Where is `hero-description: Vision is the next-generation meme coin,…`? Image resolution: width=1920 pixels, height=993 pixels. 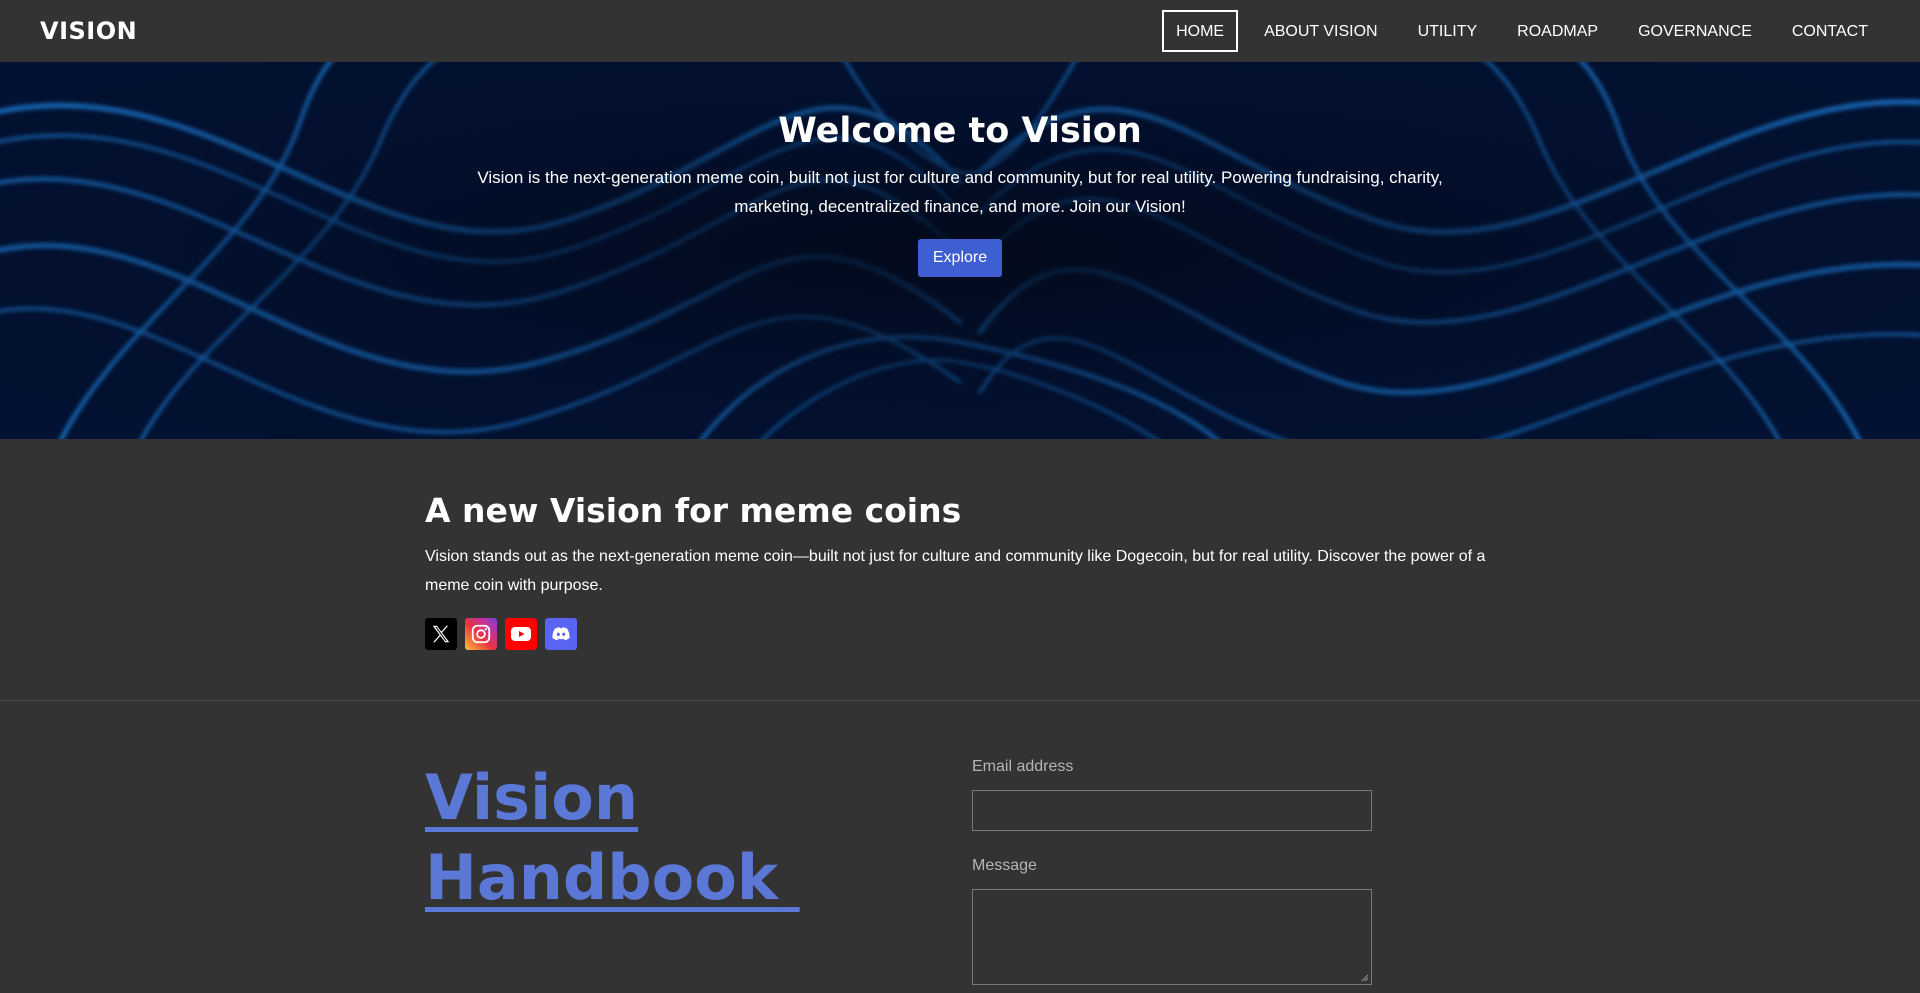
hero-description: Vision is the next-generation meme coin,… is located at coordinates (960, 192).